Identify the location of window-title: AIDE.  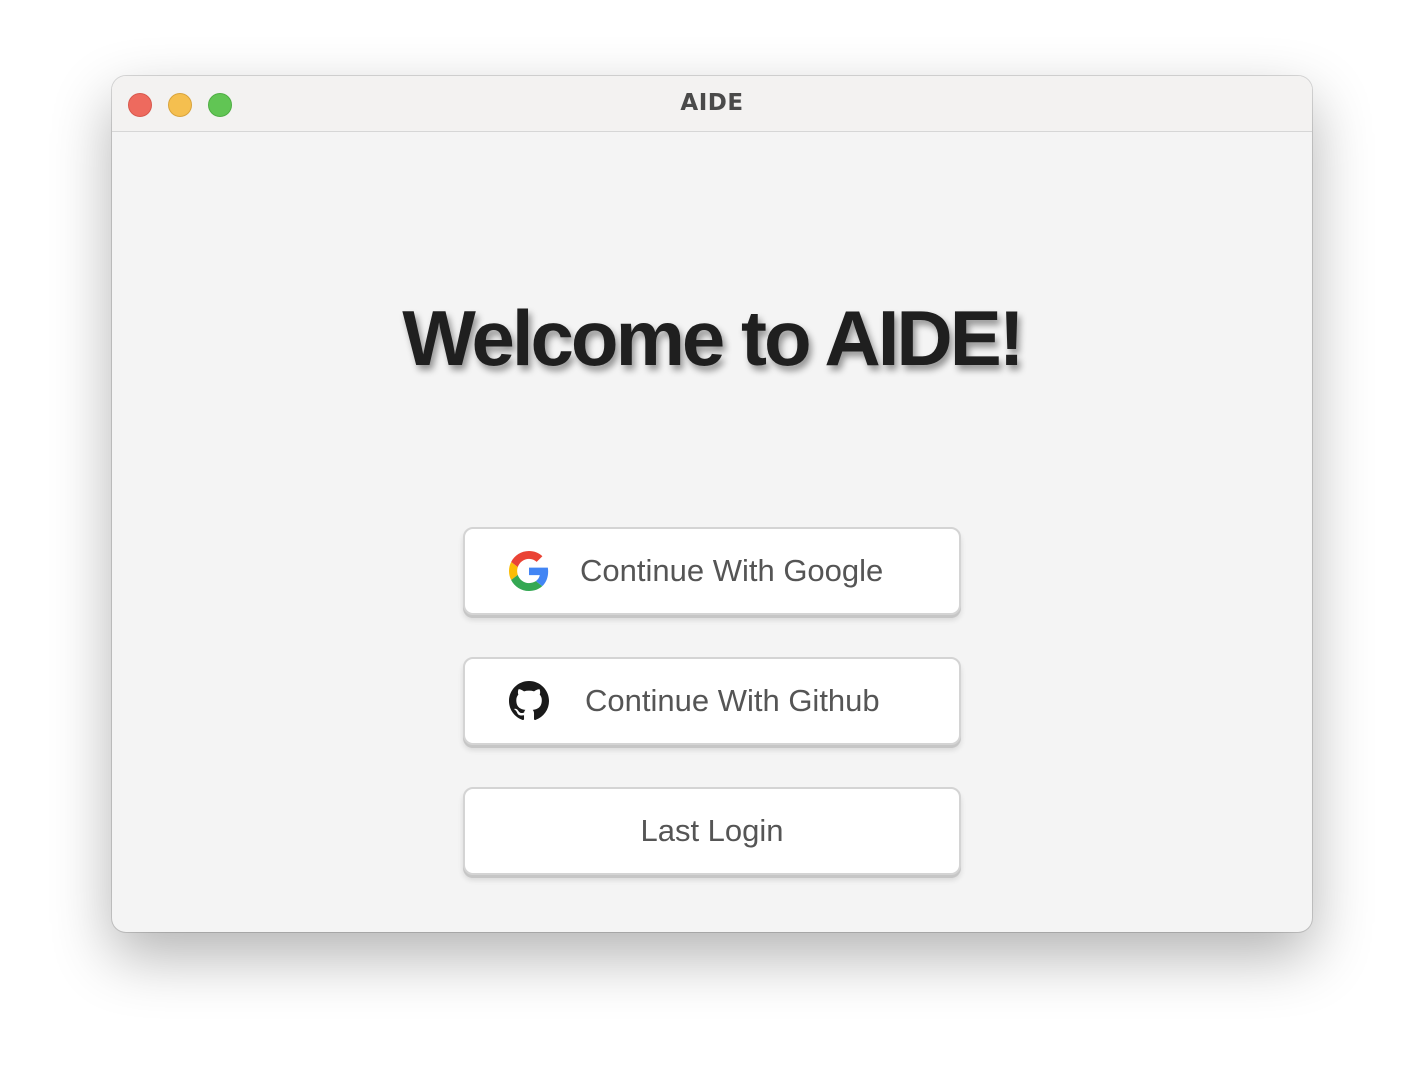
(712, 103).